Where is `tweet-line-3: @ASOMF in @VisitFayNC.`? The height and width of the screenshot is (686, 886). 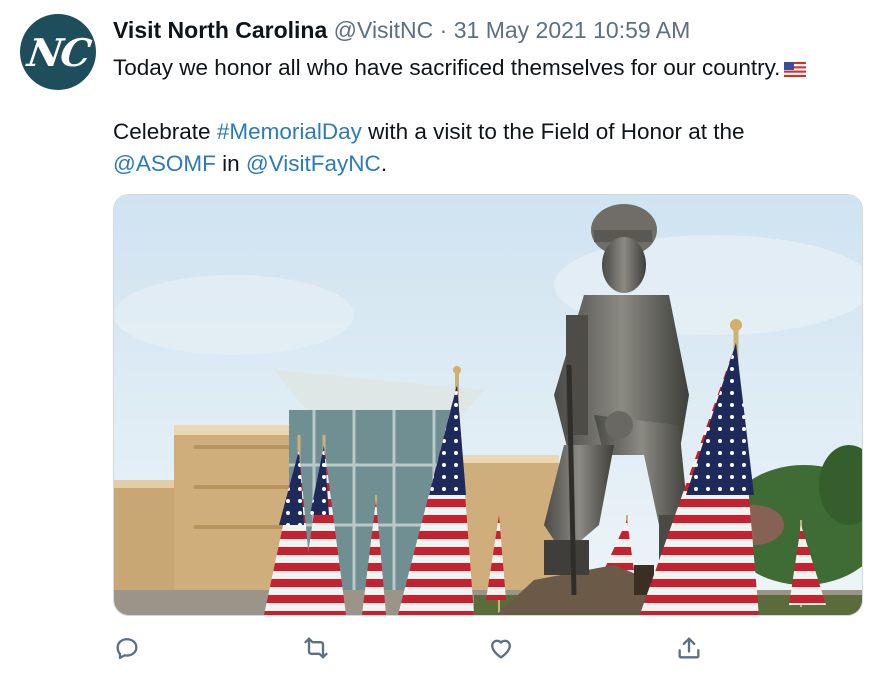 tweet-line-3: @ASOMF in @VisitFayNC. is located at coordinates (493, 164).